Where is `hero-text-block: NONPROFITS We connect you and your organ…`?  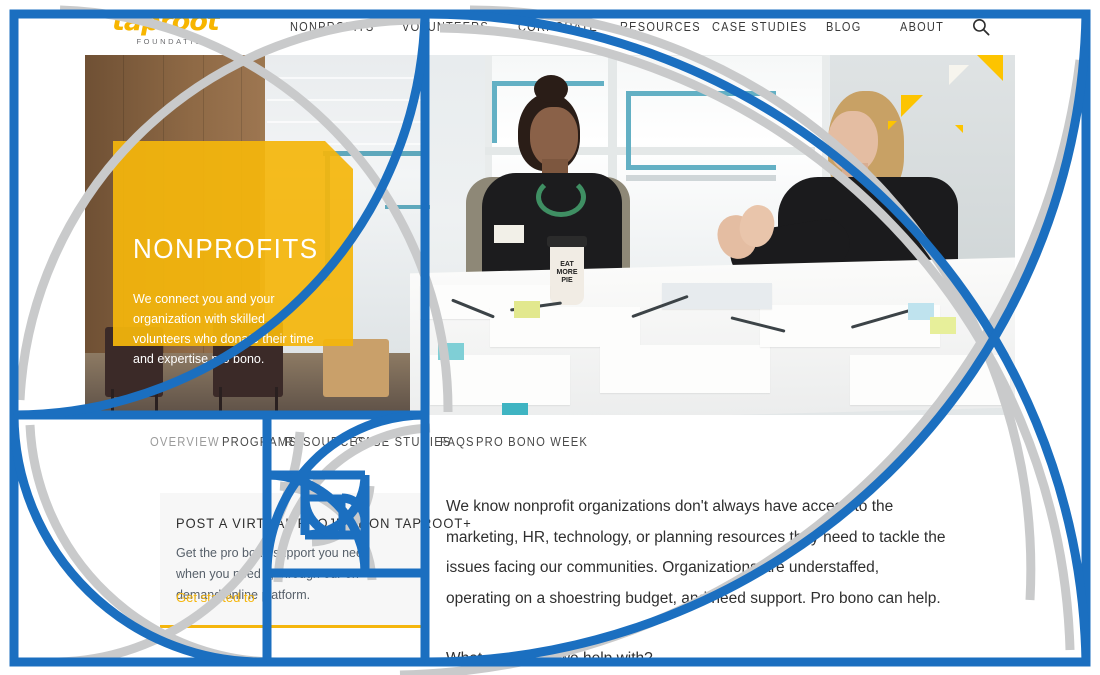
hero-text-block: NONPROFITS We connect you and your organ… is located at coordinates (248, 301).